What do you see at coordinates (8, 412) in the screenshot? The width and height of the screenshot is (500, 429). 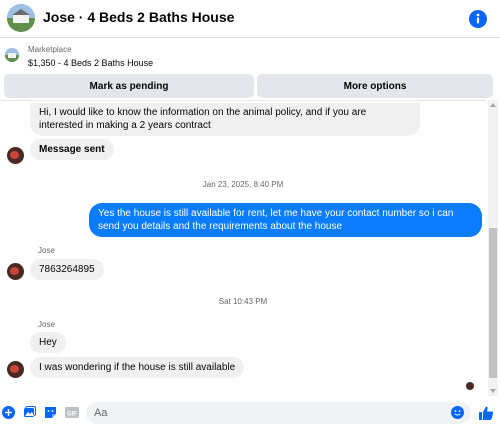 I see `plus-icon` at bounding box center [8, 412].